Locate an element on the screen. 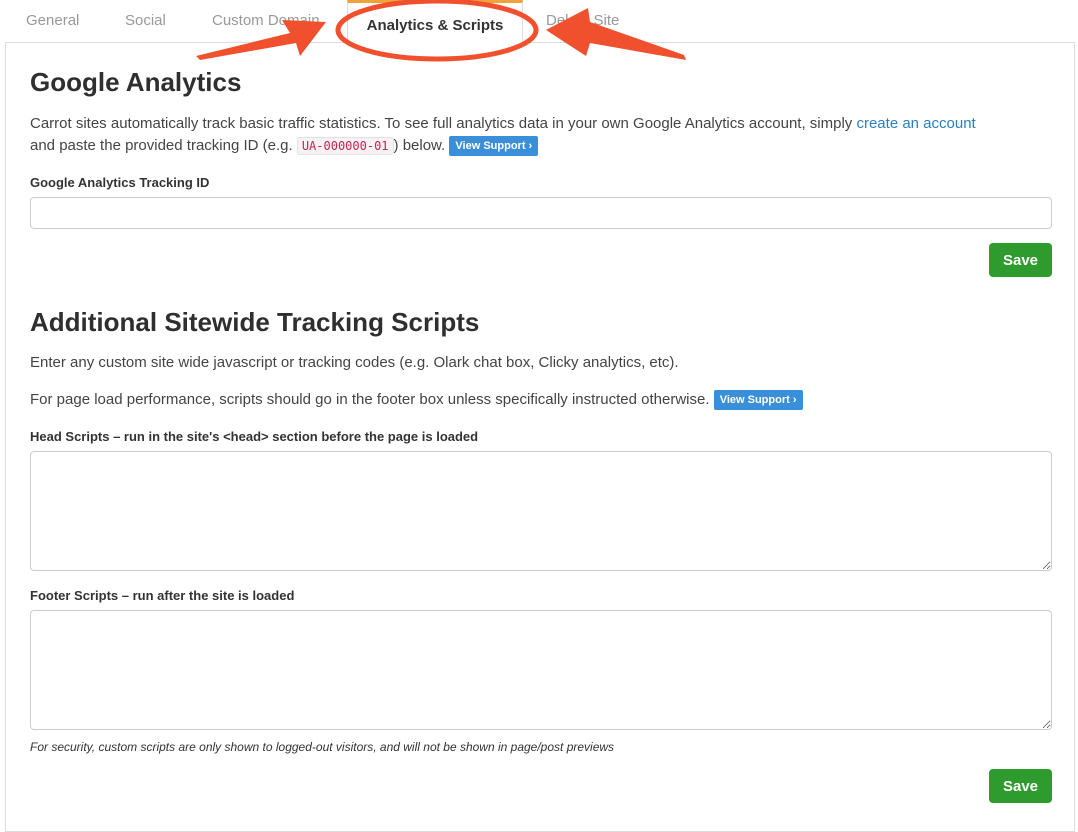 This screenshot has height=832, width=1078. view-support-button-ga: View Support › is located at coordinates (494, 146).